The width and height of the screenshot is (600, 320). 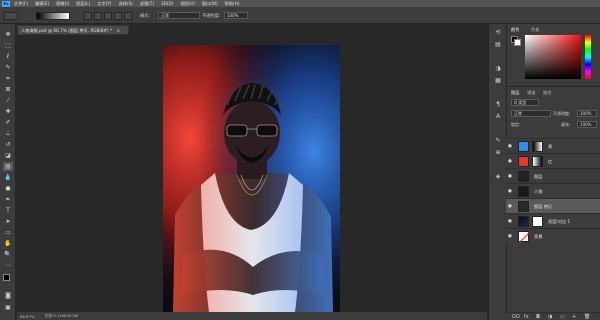 What do you see at coordinates (553, 190) in the screenshot?
I see `layer-row: ● 人物` at bounding box center [553, 190].